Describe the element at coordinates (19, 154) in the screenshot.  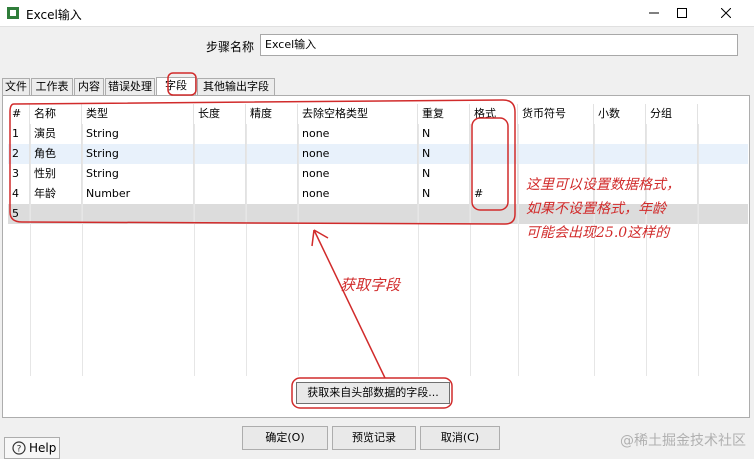
I see `cell-index: 2` at that location.